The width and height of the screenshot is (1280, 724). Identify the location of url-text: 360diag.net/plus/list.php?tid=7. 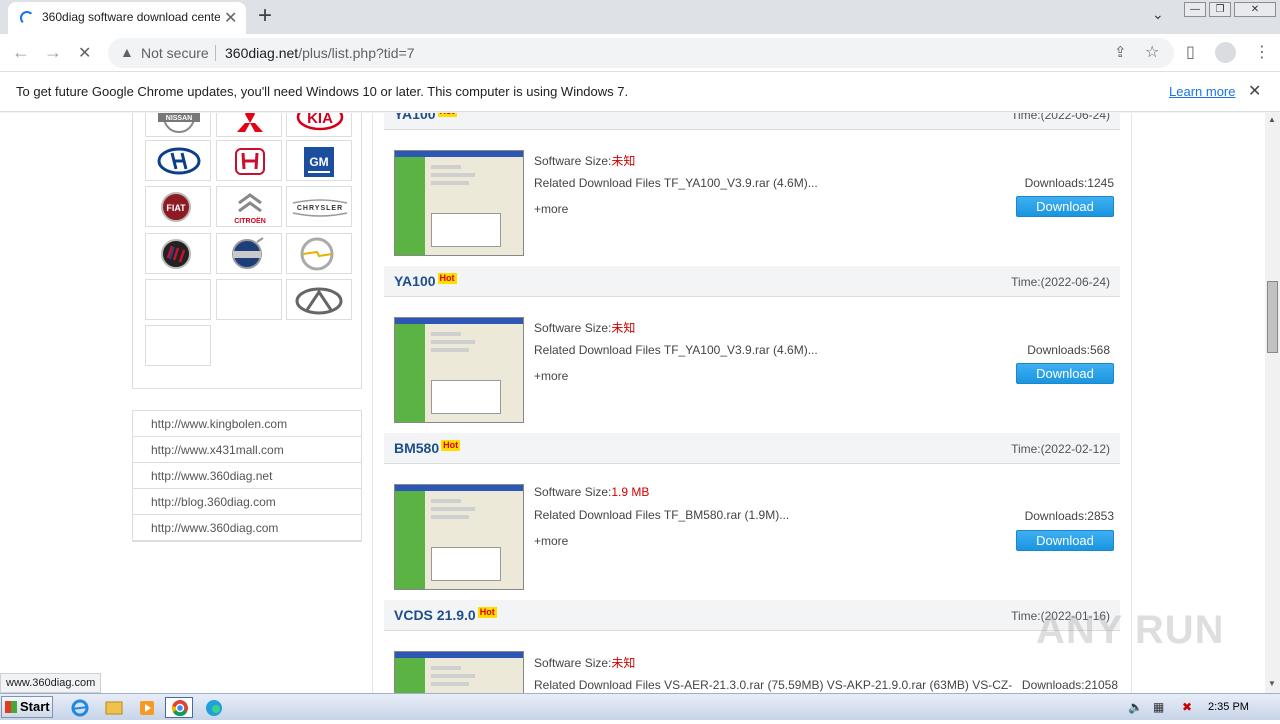
(320, 53).